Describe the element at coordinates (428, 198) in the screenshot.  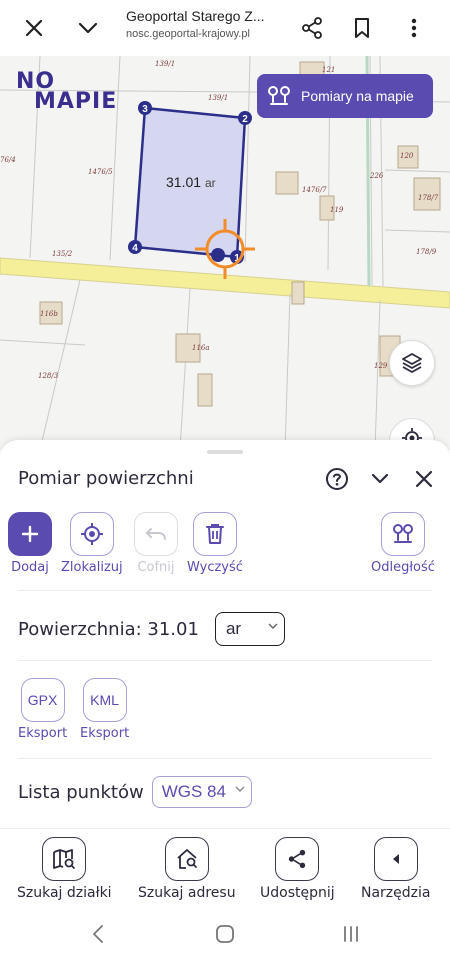
I see `svg-text: 178/7` at that location.